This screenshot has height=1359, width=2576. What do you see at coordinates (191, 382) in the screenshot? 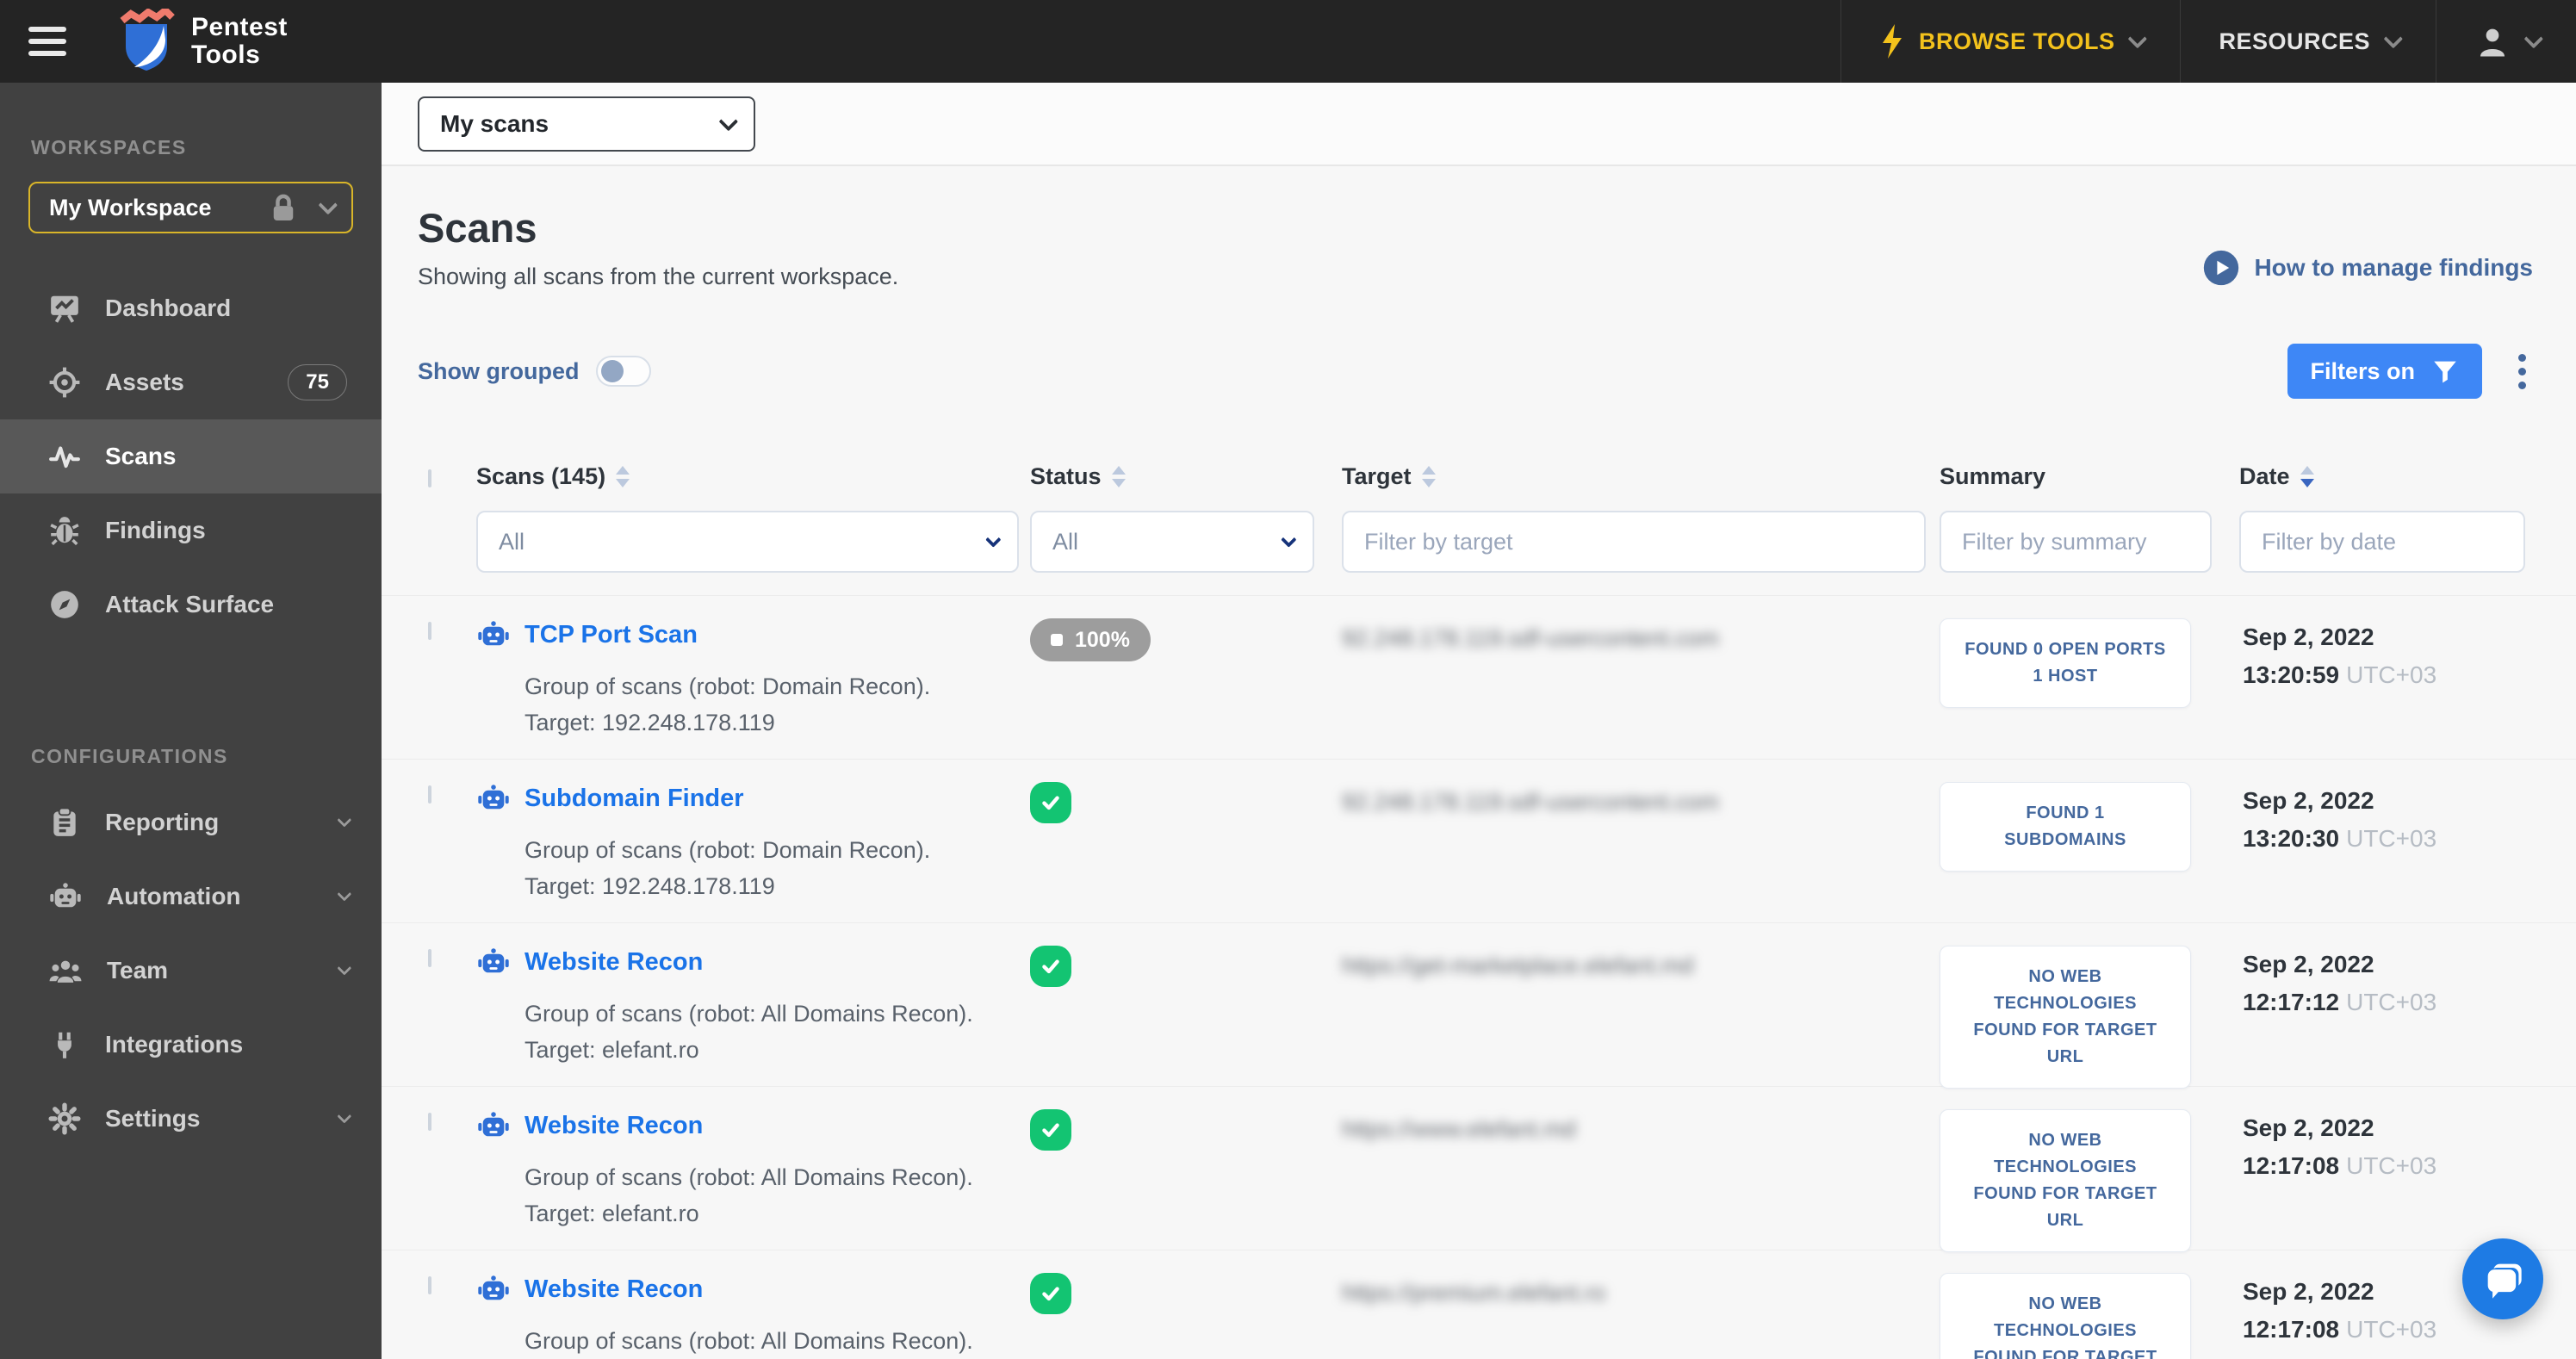
I see `sidebar-item-assets: Assets 75` at bounding box center [191, 382].